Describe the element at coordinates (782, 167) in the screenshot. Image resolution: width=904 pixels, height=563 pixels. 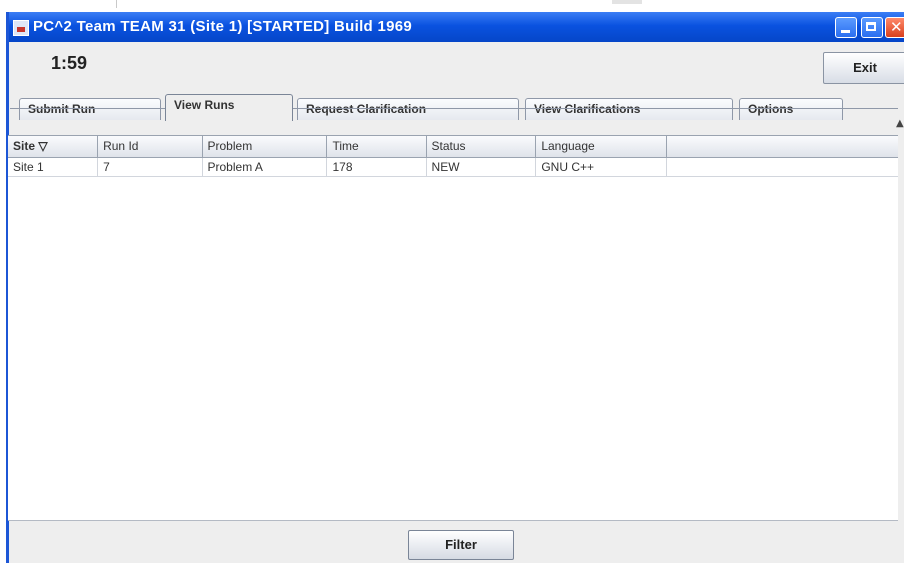
I see `cell-blank` at that location.